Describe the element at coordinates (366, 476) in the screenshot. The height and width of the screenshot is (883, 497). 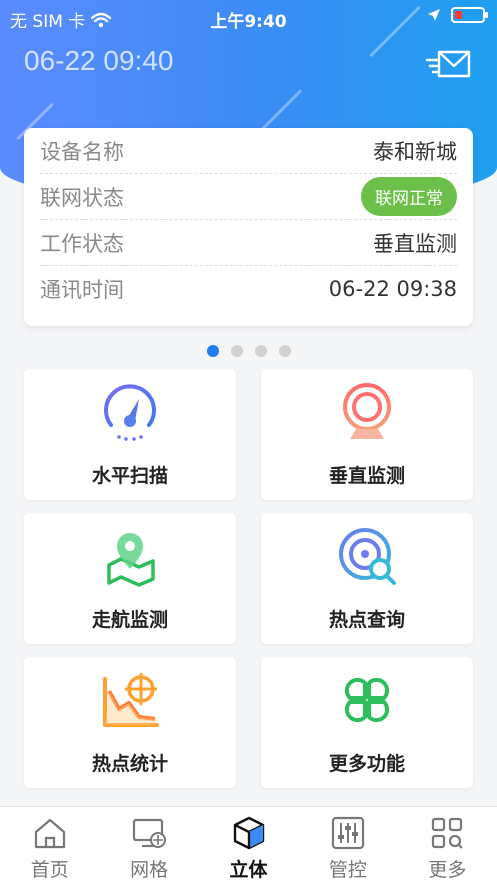
I see `tile-label: 垂直监测` at that location.